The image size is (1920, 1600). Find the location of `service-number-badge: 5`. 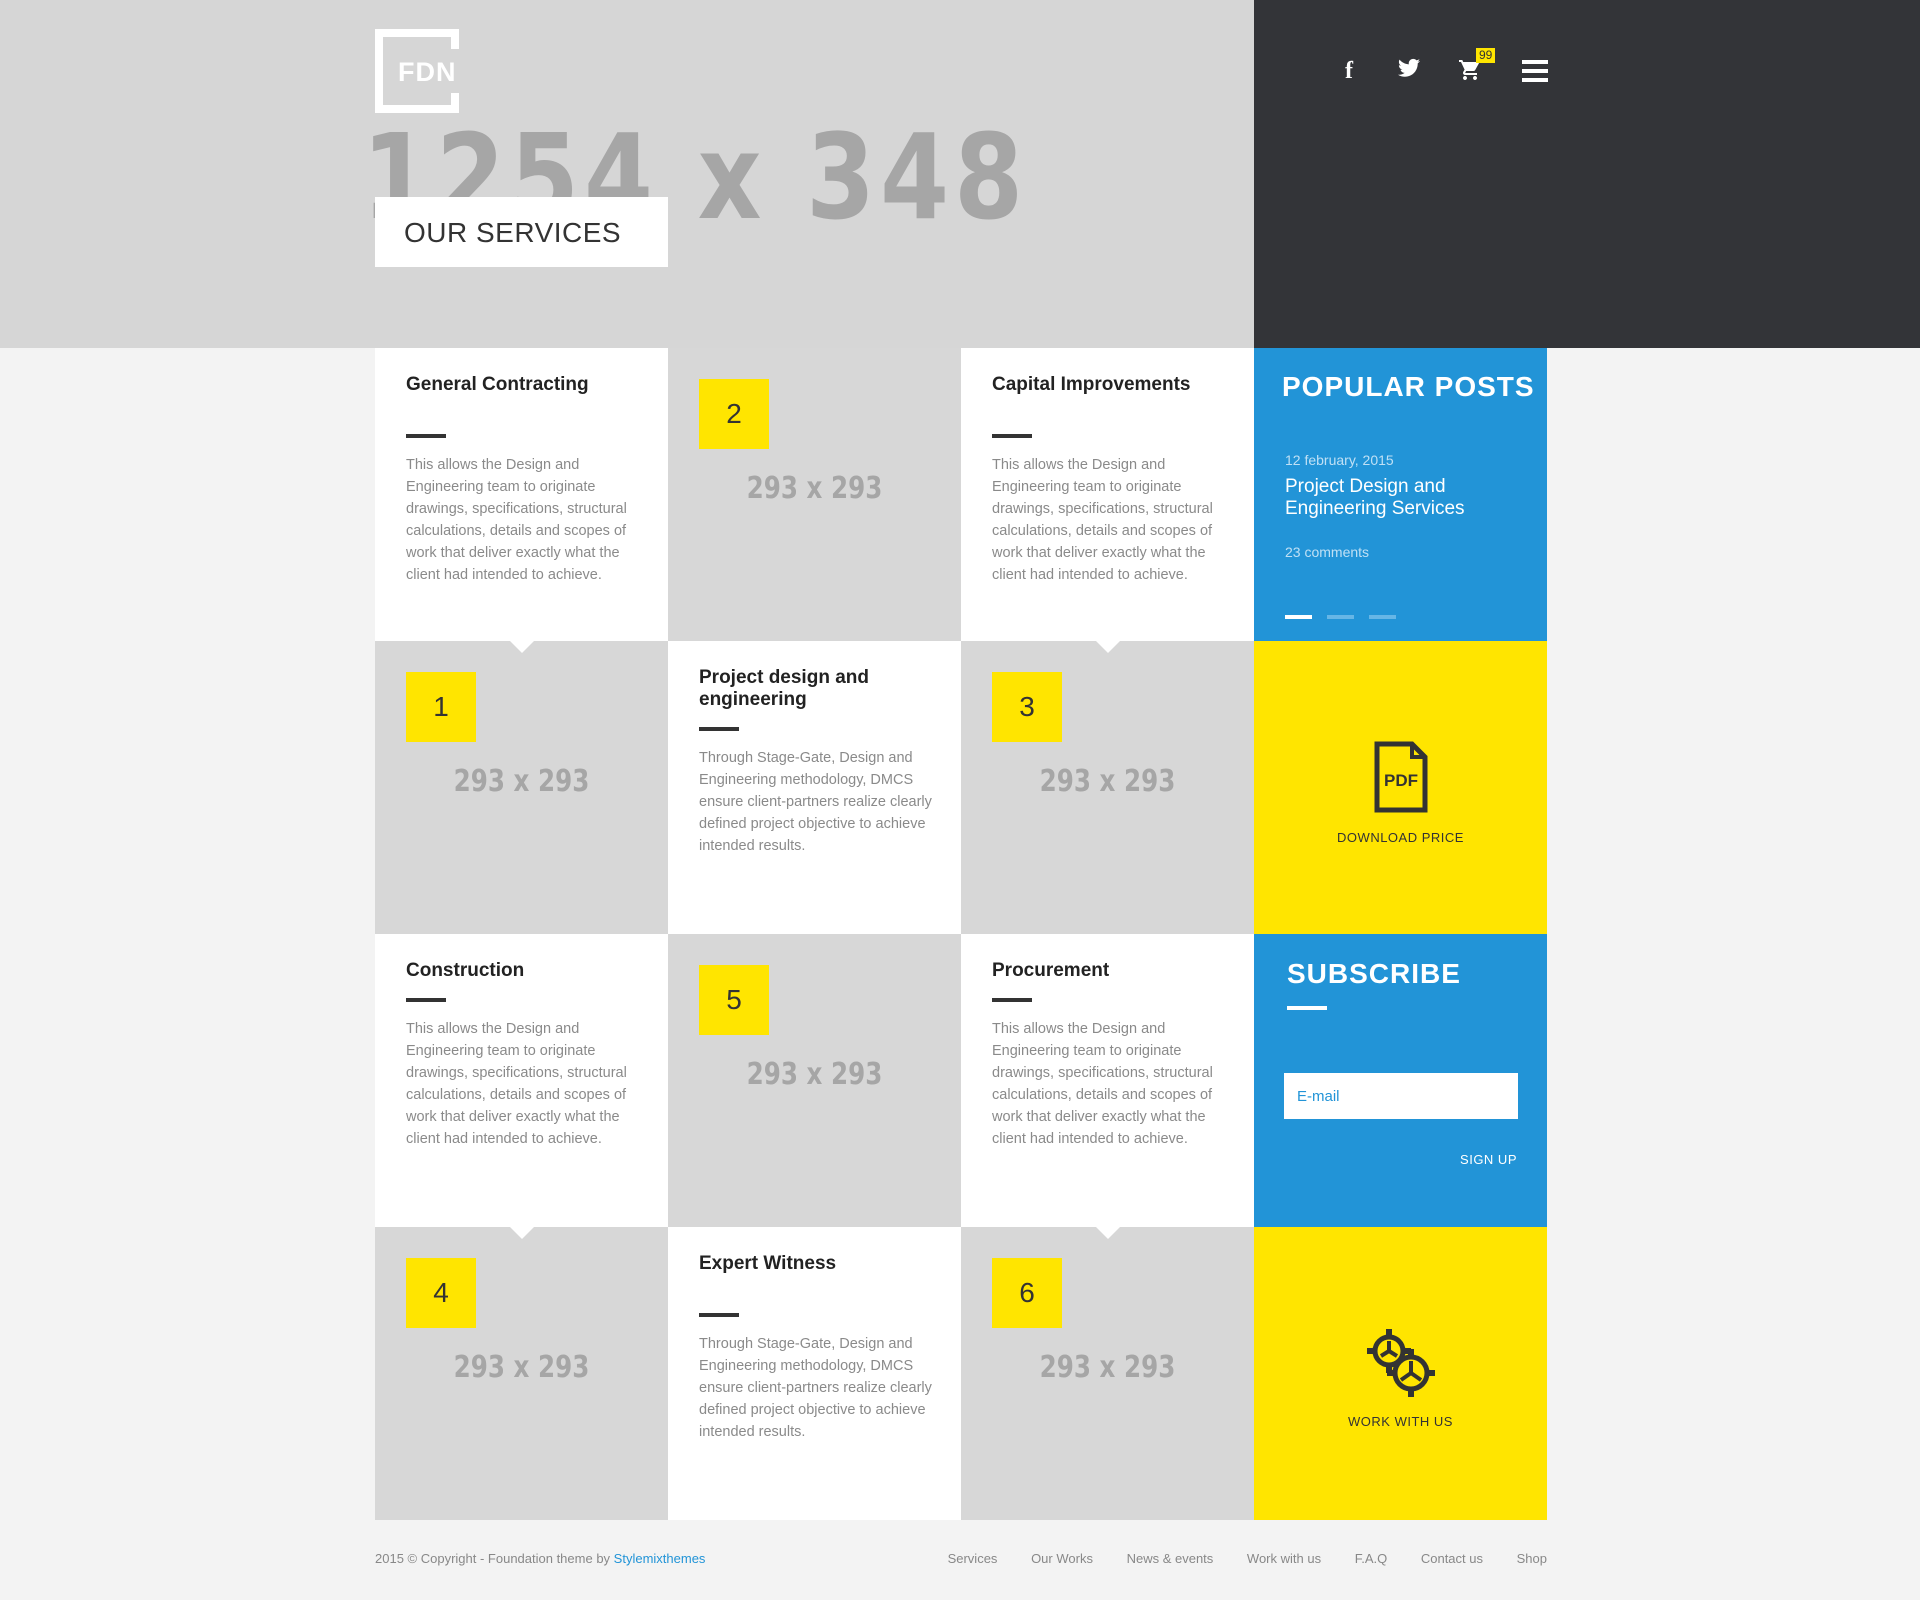

service-number-badge: 5 is located at coordinates (734, 1000).